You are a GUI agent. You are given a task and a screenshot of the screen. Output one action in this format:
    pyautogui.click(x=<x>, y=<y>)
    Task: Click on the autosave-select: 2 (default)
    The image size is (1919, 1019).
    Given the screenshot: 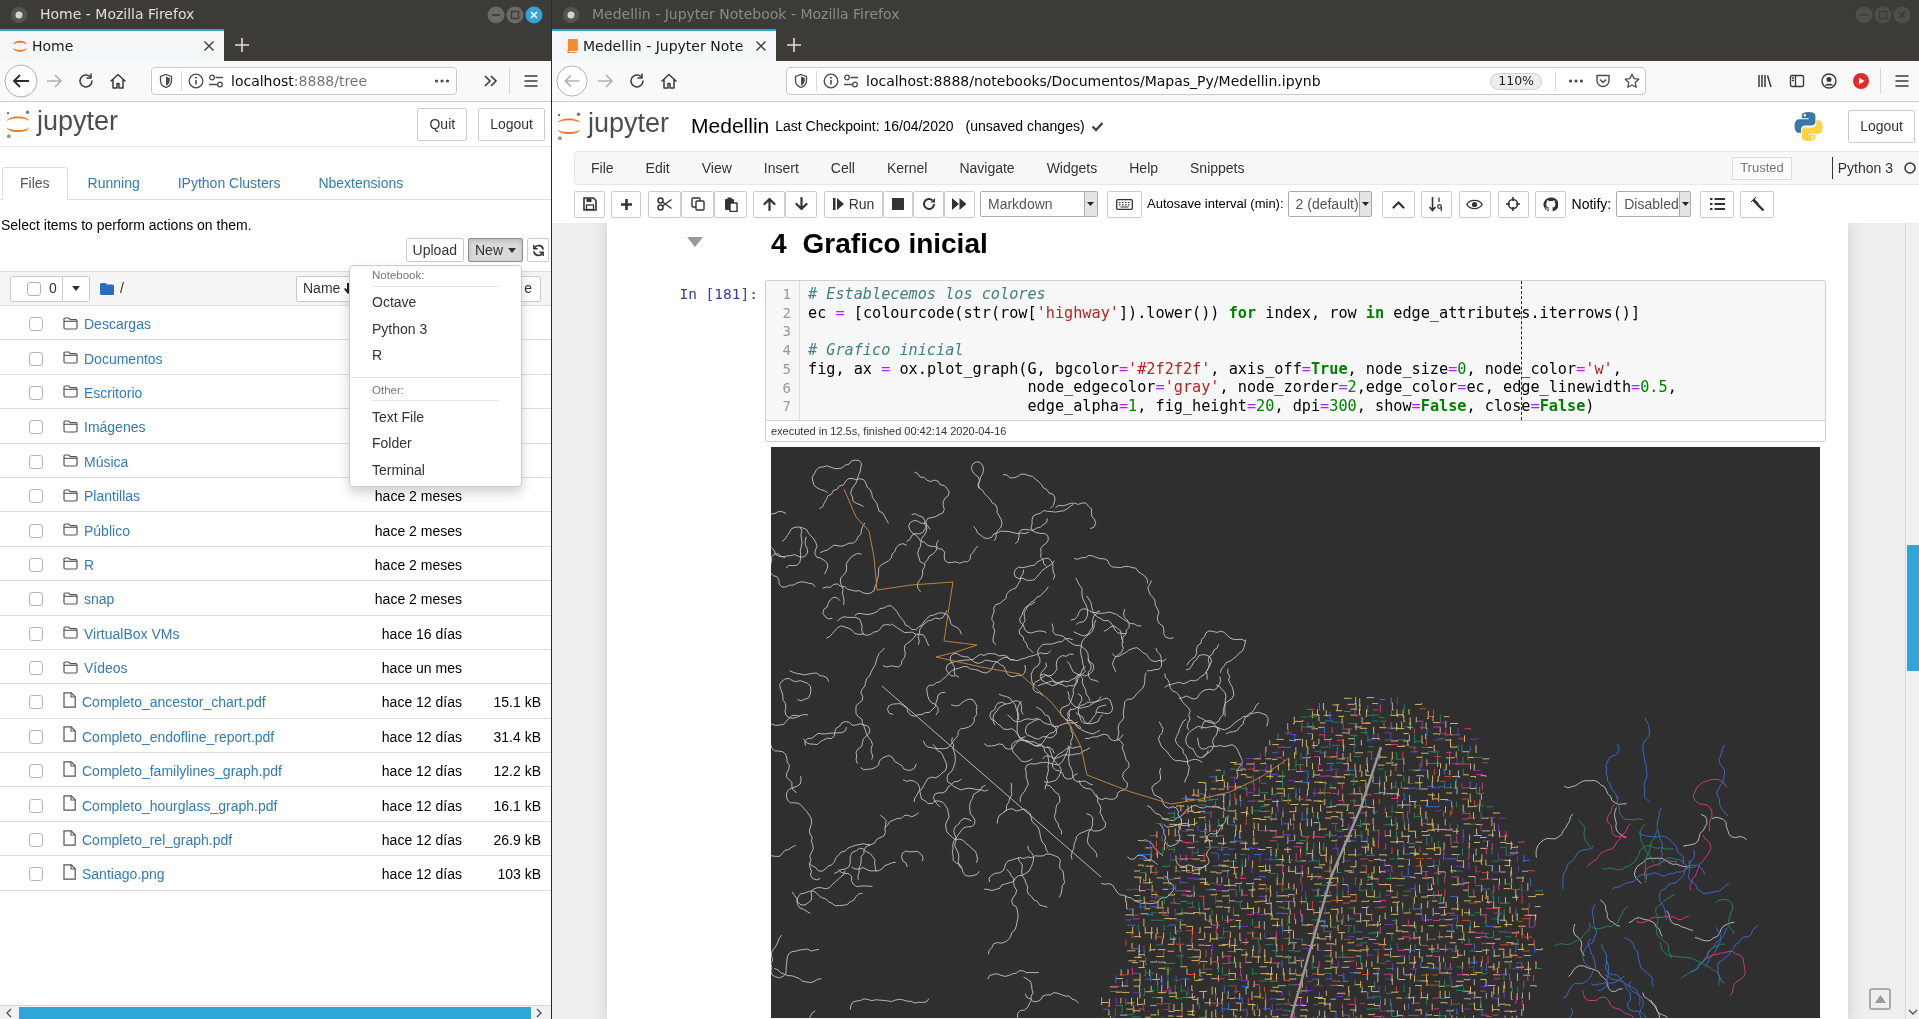 What is the action you would take?
    pyautogui.click(x=1329, y=204)
    